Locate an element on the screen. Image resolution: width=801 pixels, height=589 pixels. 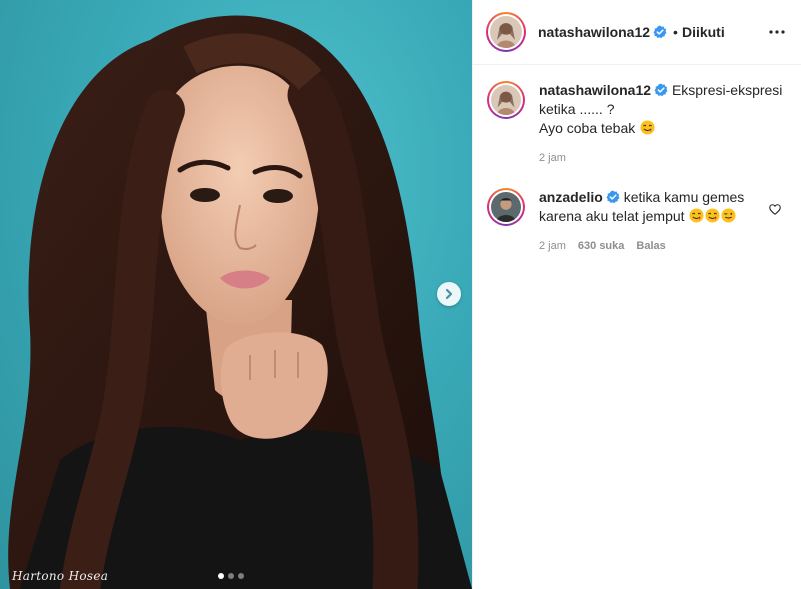
caption-text-line2: Ayo coba tebak is located at coordinates (587, 128).